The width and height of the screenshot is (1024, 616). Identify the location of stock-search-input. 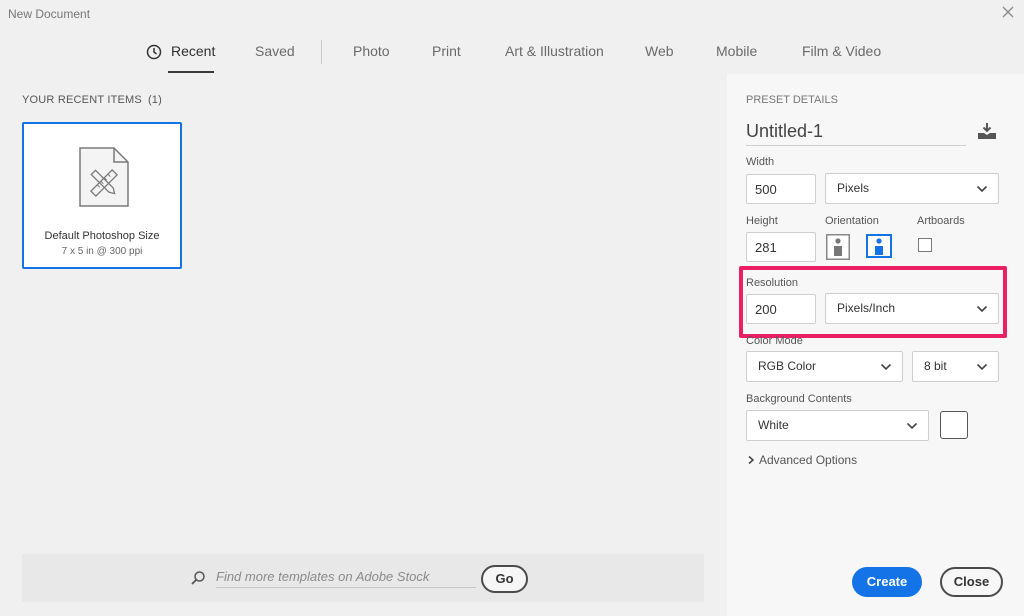
(346, 577).